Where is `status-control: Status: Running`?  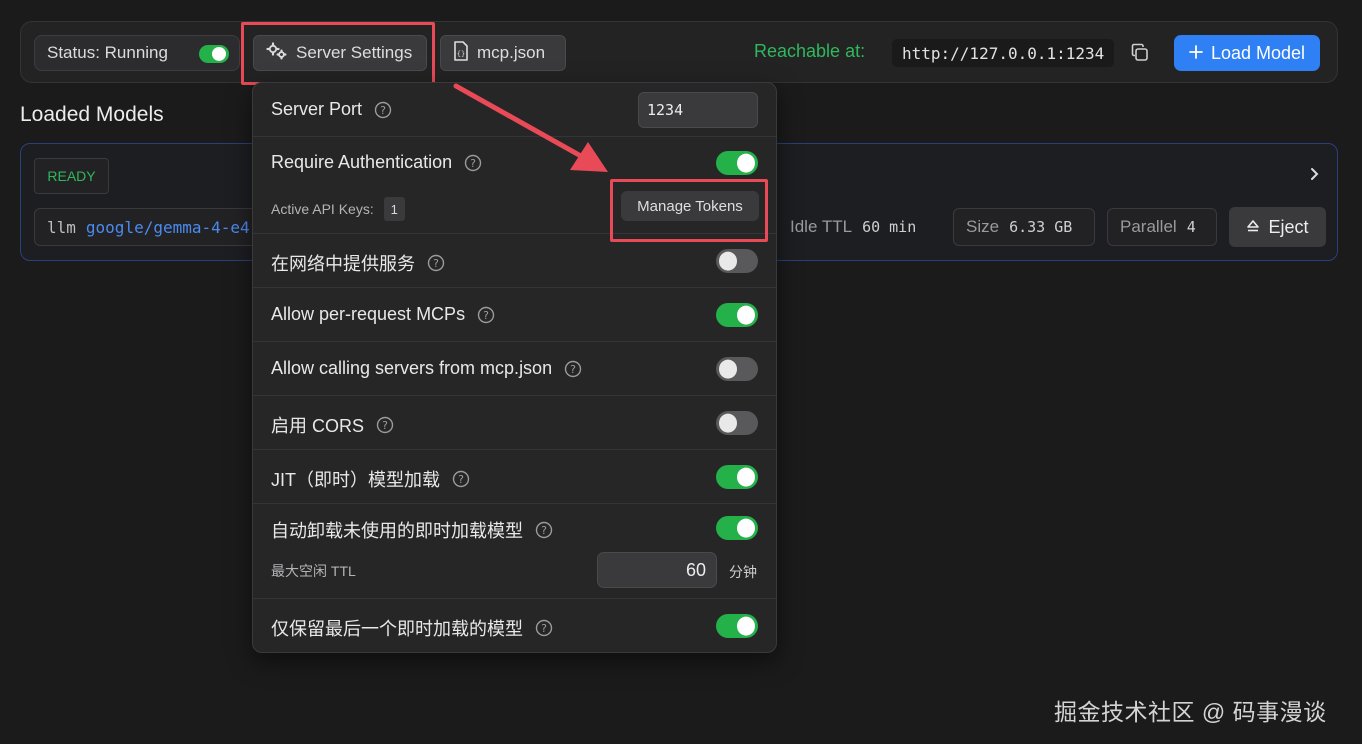
status-control: Status: Running is located at coordinates (137, 53).